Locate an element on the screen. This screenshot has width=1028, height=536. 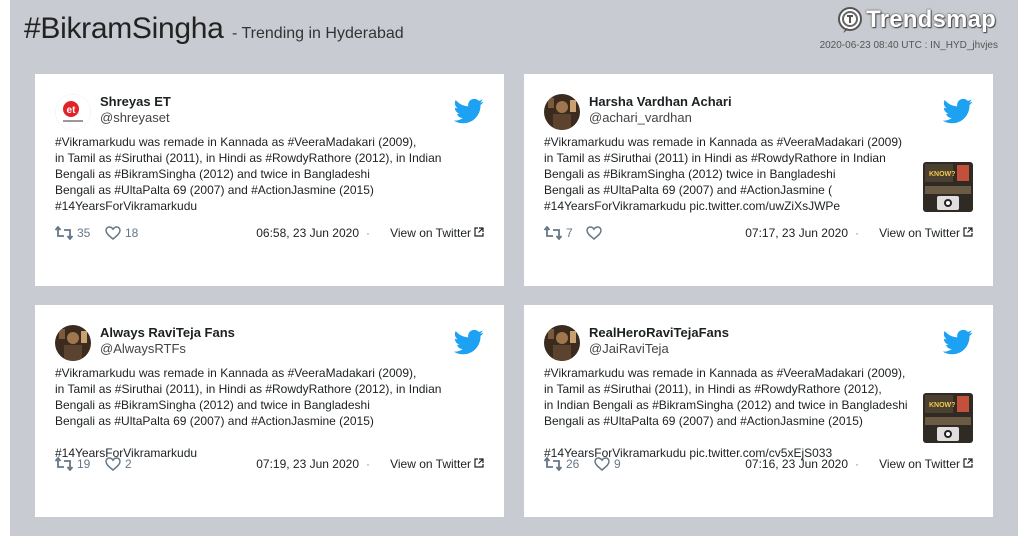
page-title: #BikramSingha - Trending in Hyderabad is located at coordinates (214, 29).